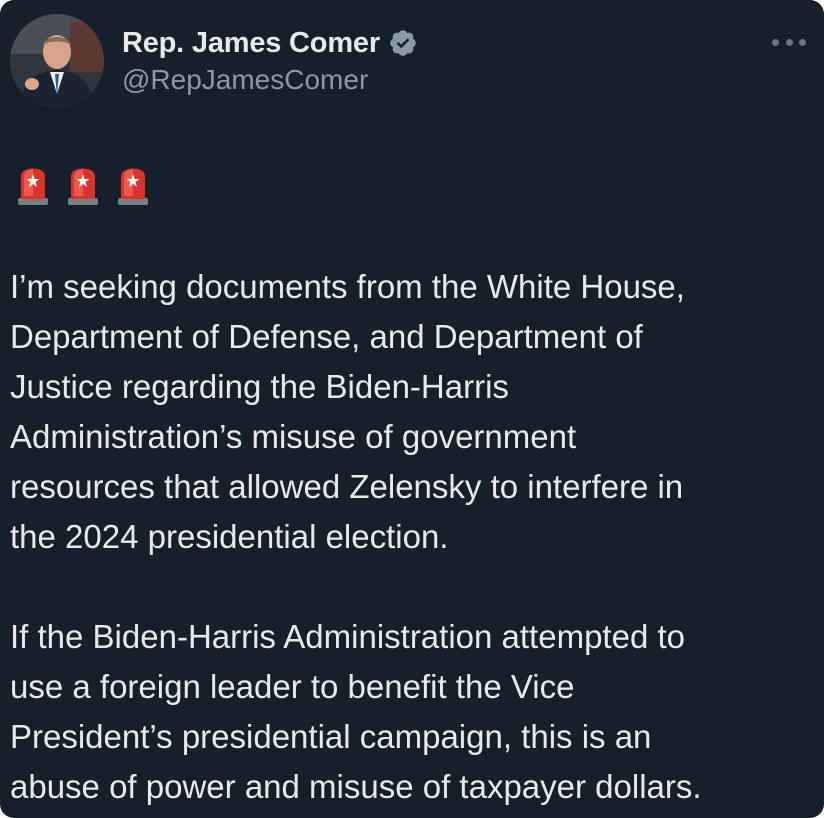 The height and width of the screenshot is (818, 824). What do you see at coordinates (245, 80) in the screenshot?
I see `author-handle: @RepJamesComer` at bounding box center [245, 80].